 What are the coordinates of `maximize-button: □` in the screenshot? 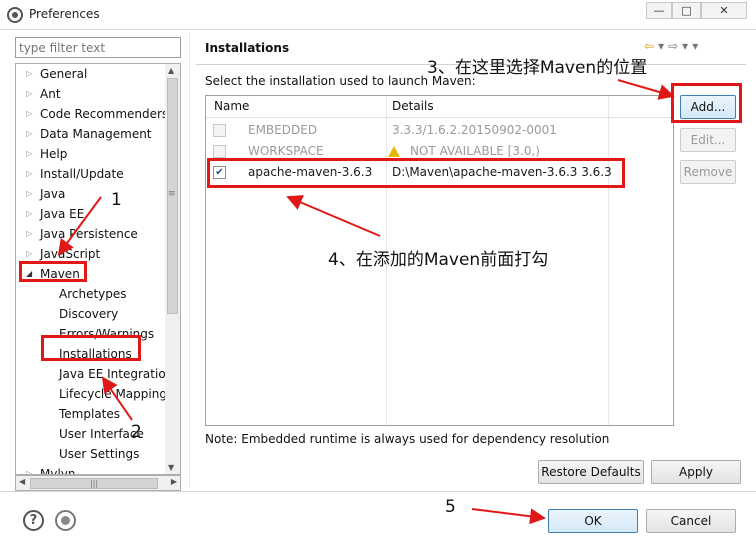 It's located at (686, 10).